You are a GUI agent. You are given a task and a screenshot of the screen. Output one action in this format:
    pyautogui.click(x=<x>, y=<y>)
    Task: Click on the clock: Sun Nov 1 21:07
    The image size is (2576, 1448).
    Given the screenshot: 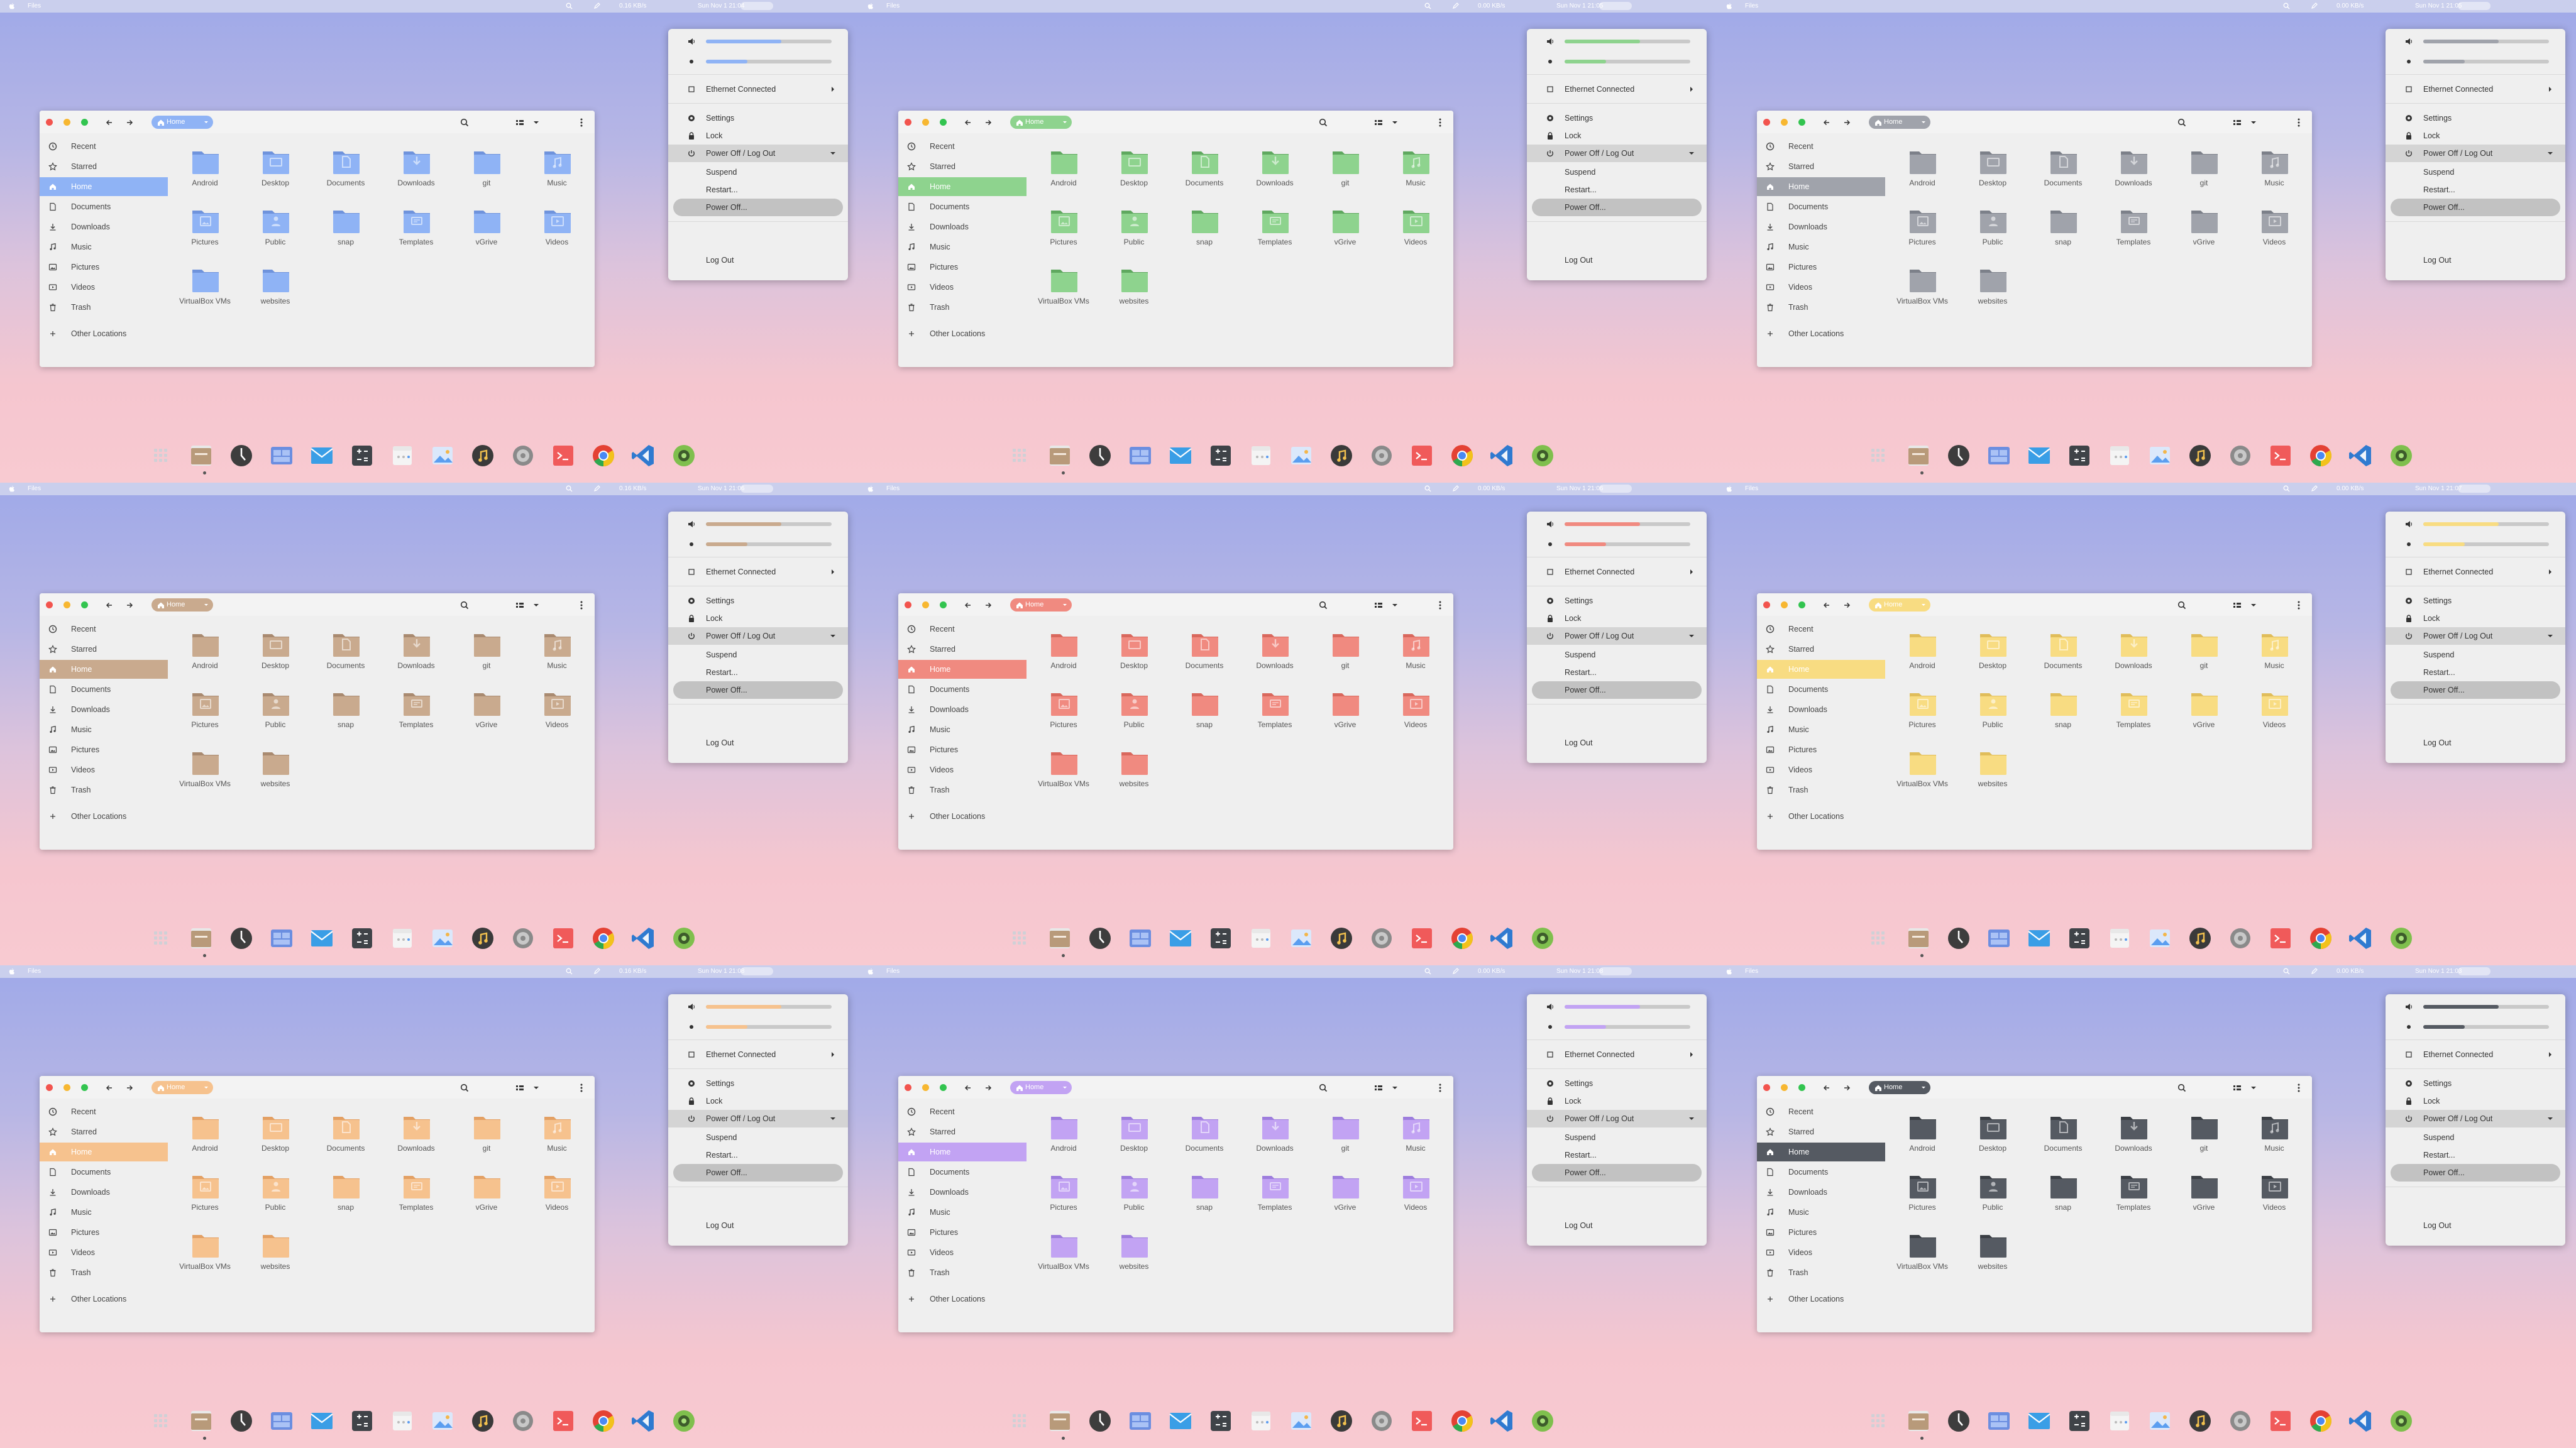 What is the action you would take?
    pyautogui.click(x=2438, y=488)
    